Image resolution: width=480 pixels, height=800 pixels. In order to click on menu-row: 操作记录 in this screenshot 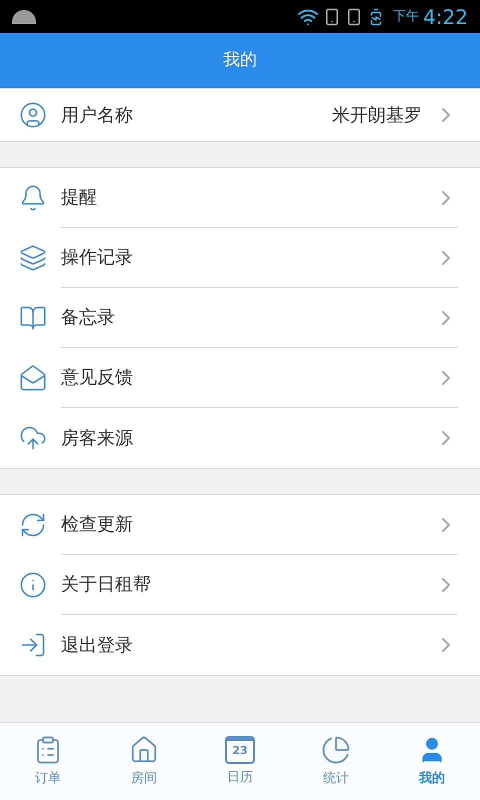, I will do `click(240, 258)`.